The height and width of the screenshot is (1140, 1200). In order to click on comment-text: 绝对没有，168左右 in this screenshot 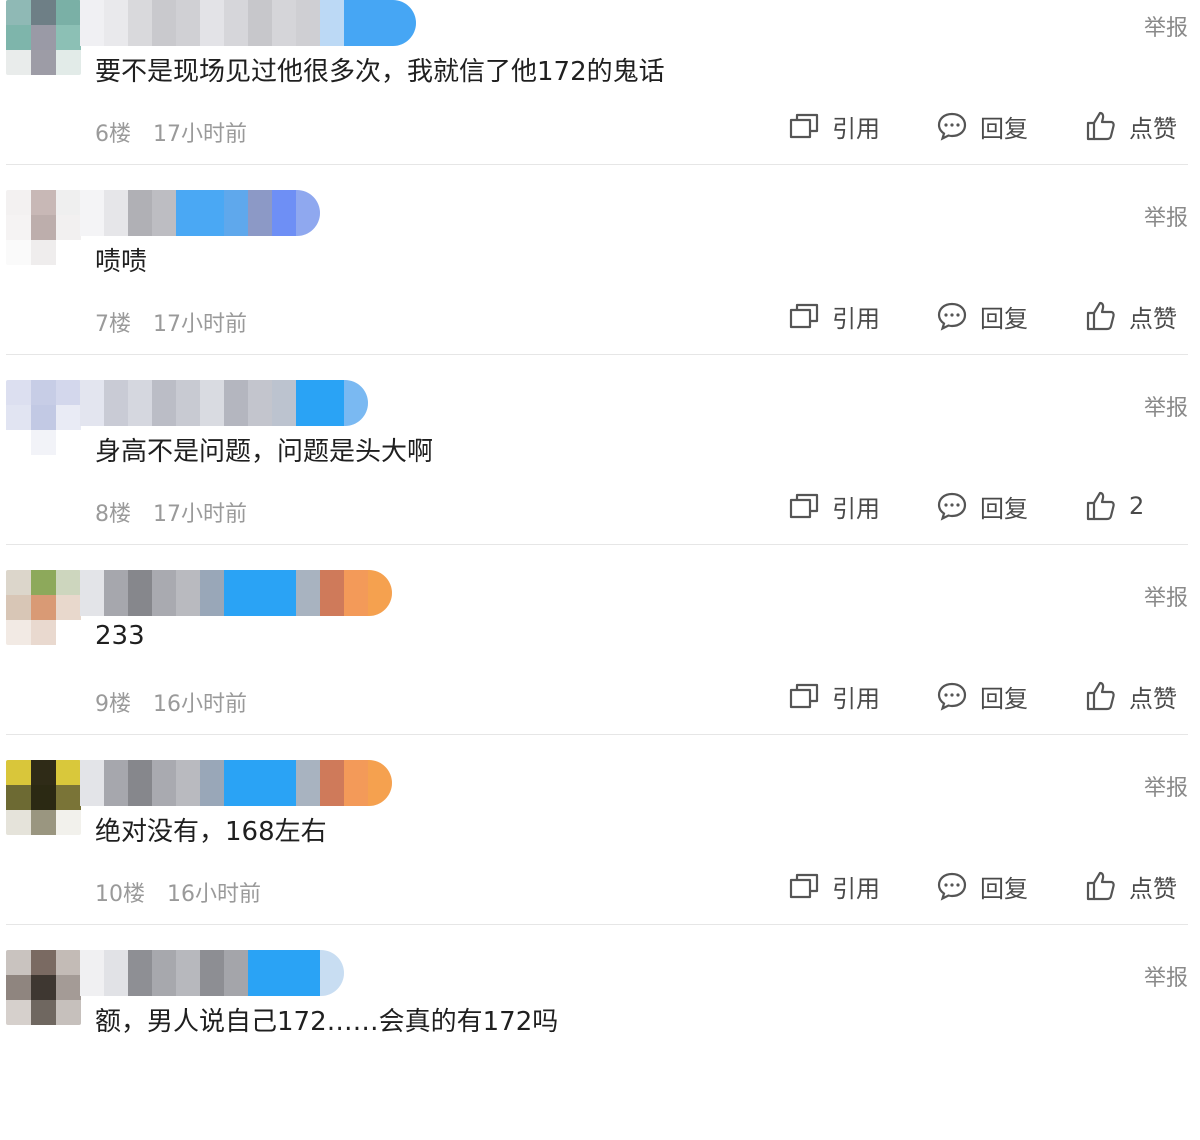, I will do `click(211, 832)`.